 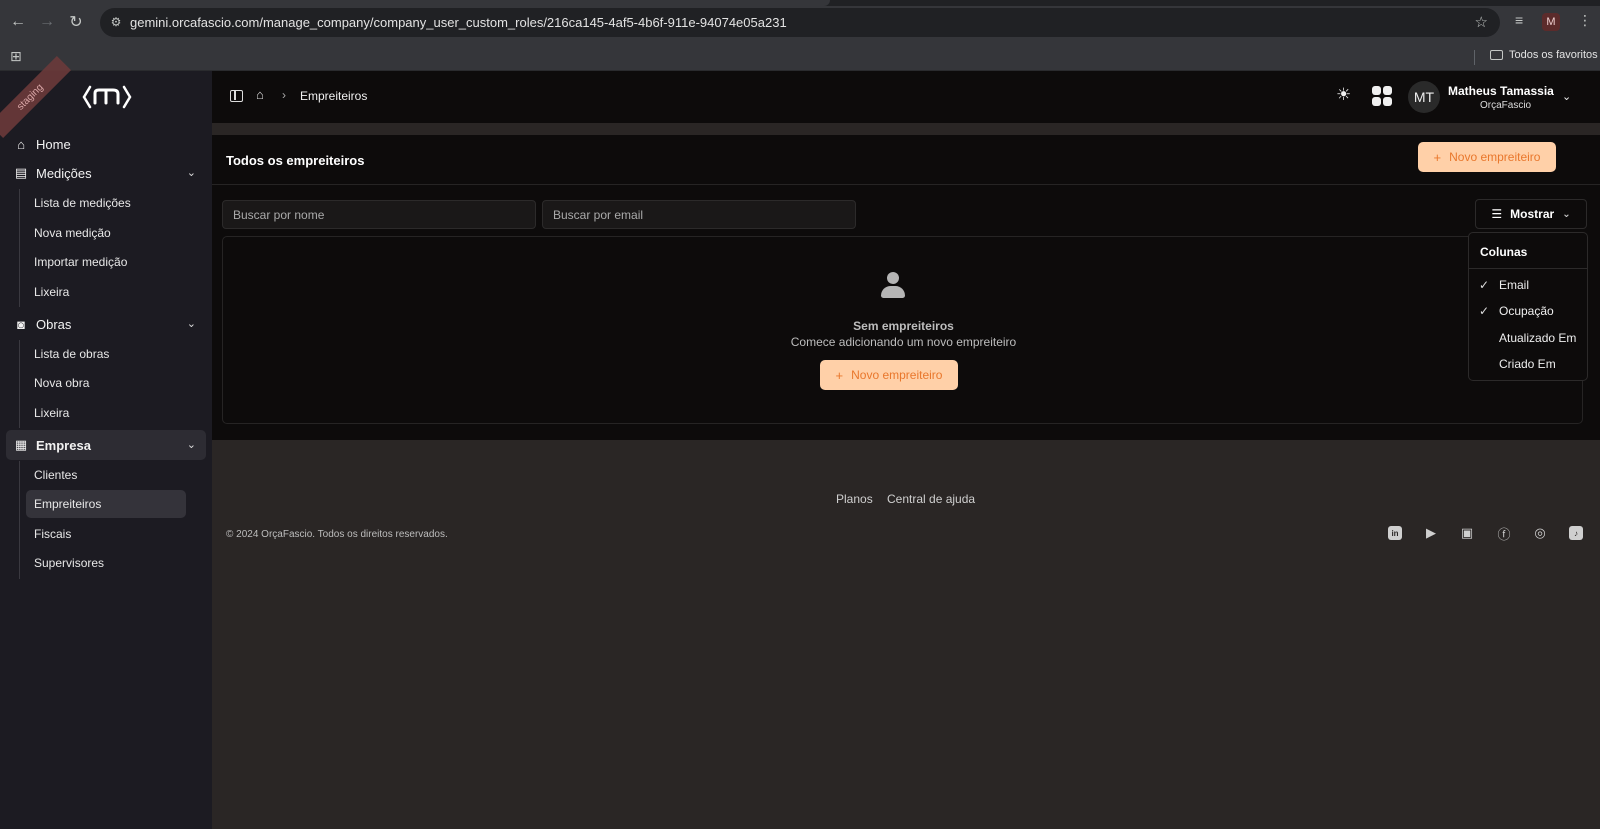 I want to click on sidebar-subitem-nova-medicao: Nova medição, so click(x=106, y=233).